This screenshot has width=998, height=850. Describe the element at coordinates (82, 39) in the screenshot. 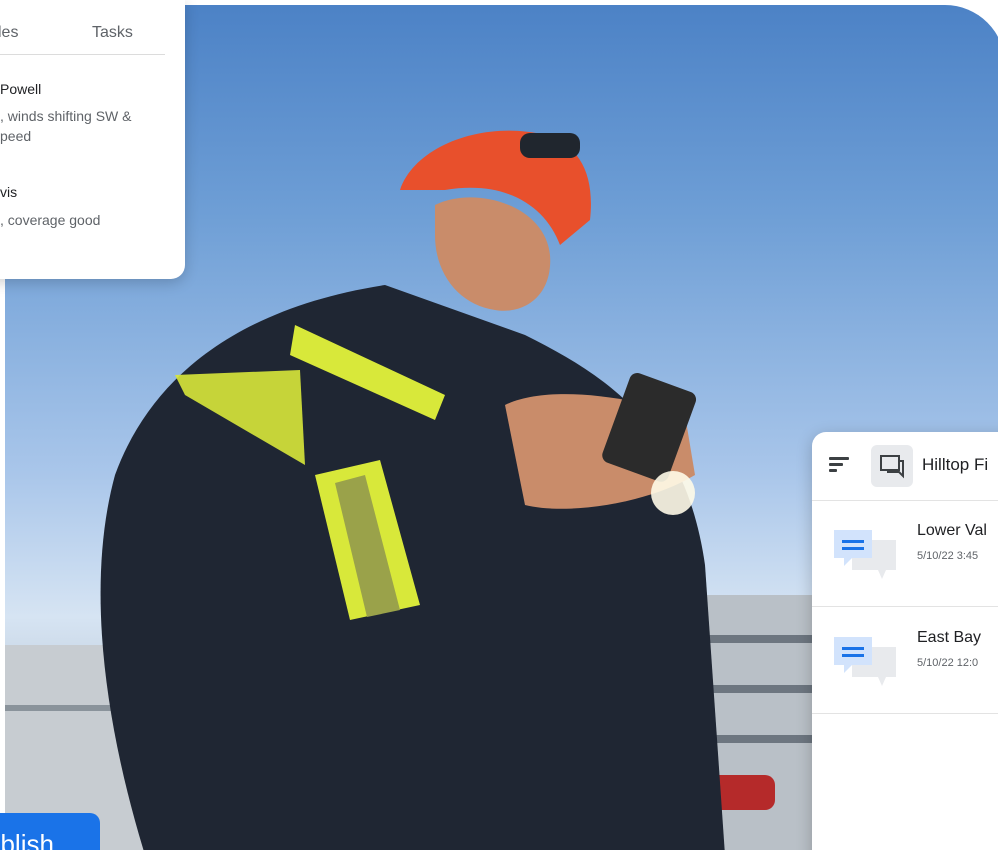

I see `tab-bar: les Tasks` at that location.